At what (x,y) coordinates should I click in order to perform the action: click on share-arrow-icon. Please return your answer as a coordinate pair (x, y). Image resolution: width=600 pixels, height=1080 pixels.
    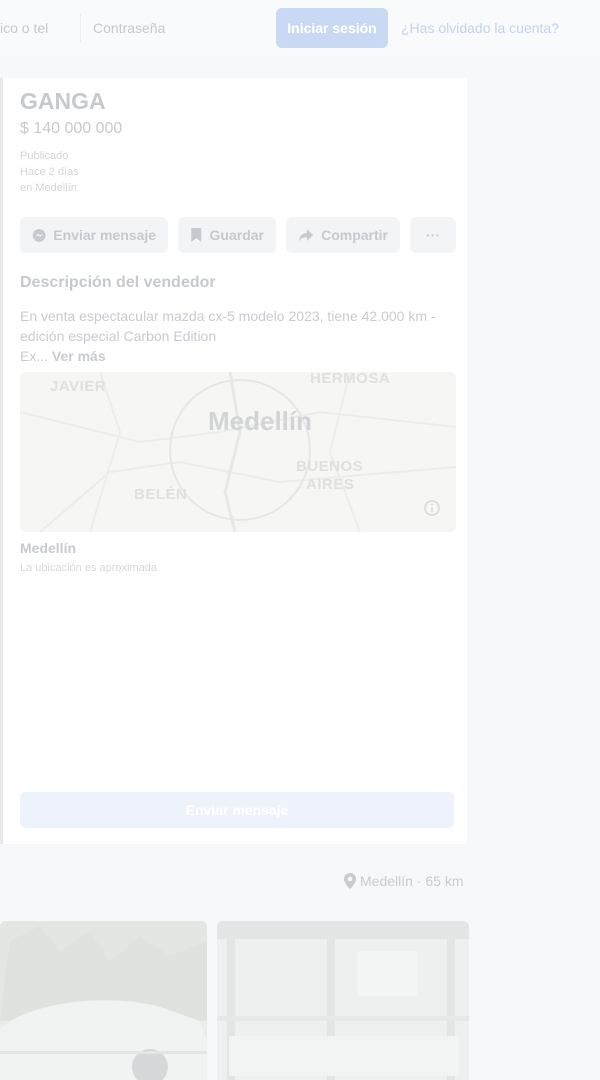
    Looking at the image, I should click on (306, 235).